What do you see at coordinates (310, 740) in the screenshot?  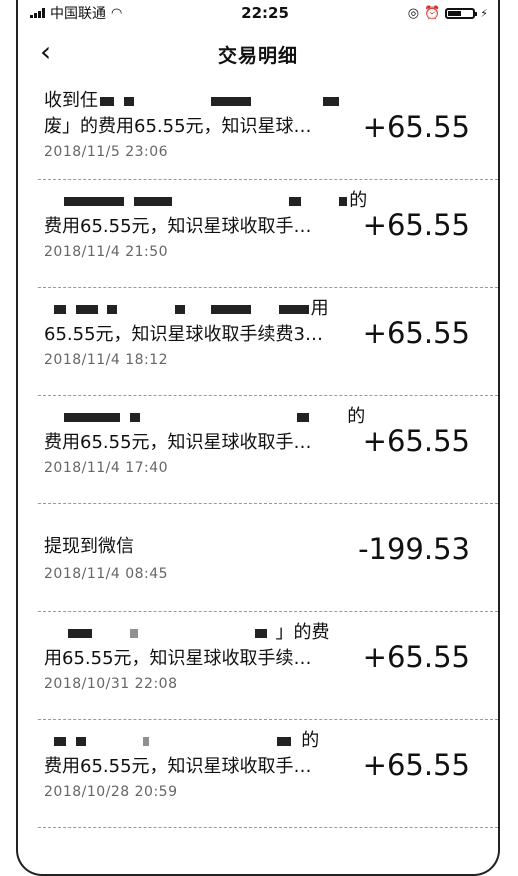 I see `transaction-line1: 的` at bounding box center [310, 740].